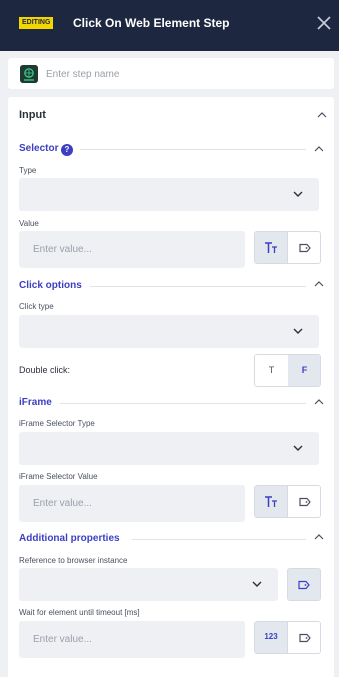 The image size is (339, 677). What do you see at coordinates (304, 370) in the screenshot?
I see `double-click-false-button: F` at bounding box center [304, 370].